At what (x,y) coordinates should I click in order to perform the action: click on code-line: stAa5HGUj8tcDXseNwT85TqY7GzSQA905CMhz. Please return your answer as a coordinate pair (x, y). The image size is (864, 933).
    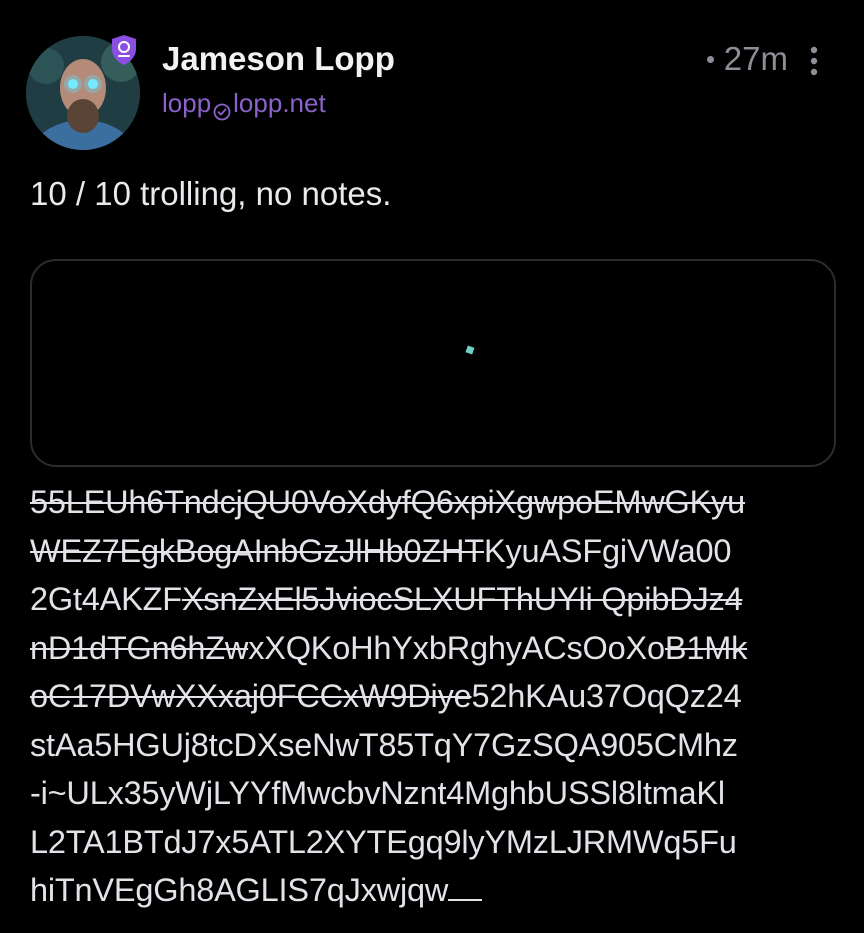
    Looking at the image, I should click on (435, 745).